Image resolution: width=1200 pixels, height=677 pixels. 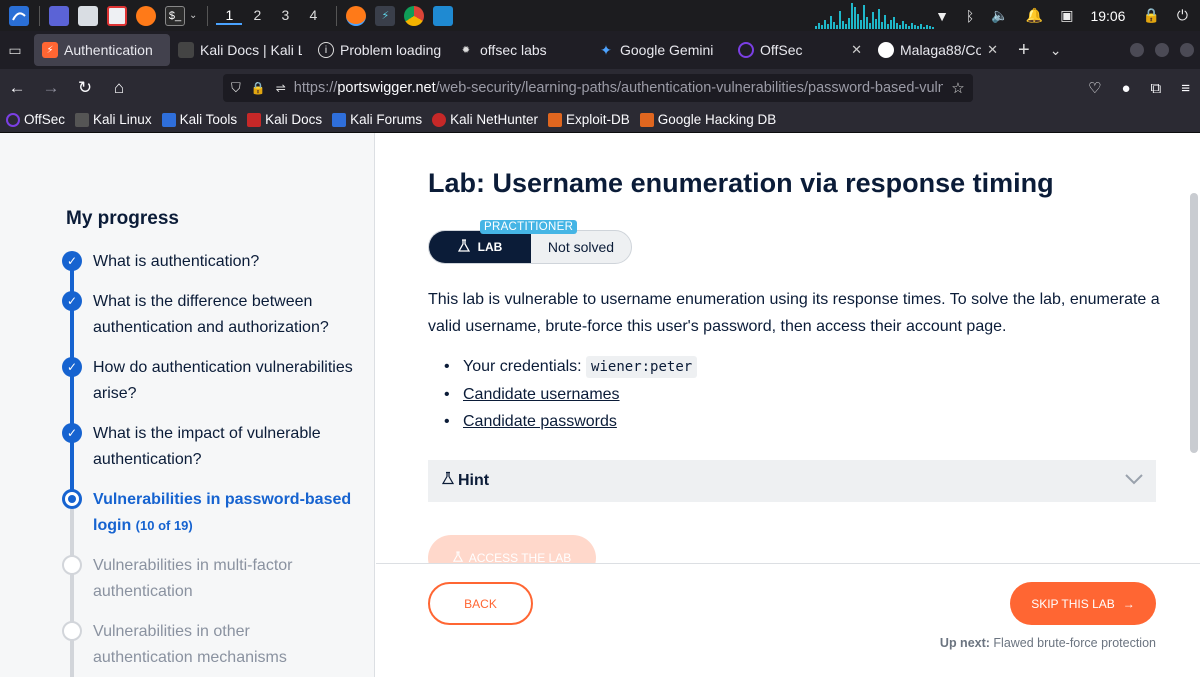 What do you see at coordinates (236, 88) in the screenshot?
I see `shield-icon: ⛉` at bounding box center [236, 88].